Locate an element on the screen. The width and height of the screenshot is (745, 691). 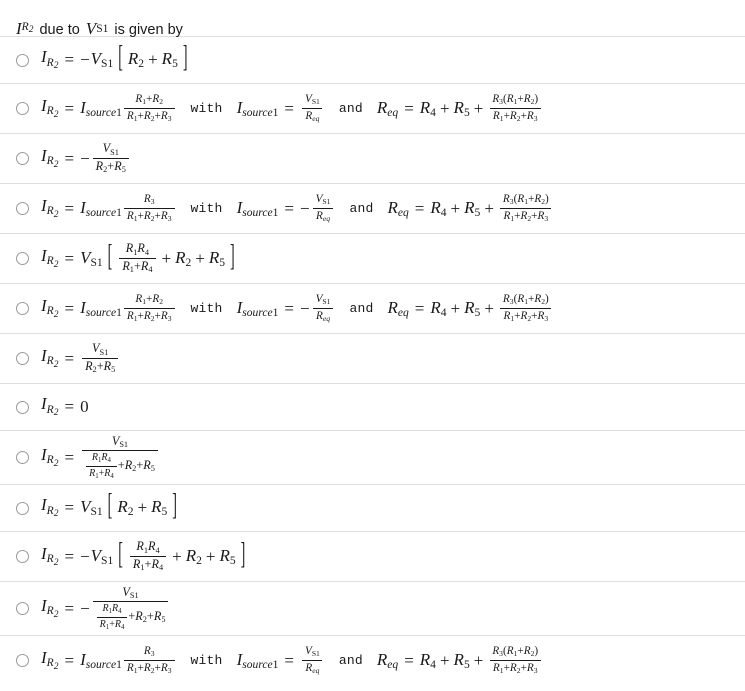
bracket-contents: R2 + R5 is located at coordinates (142, 508).